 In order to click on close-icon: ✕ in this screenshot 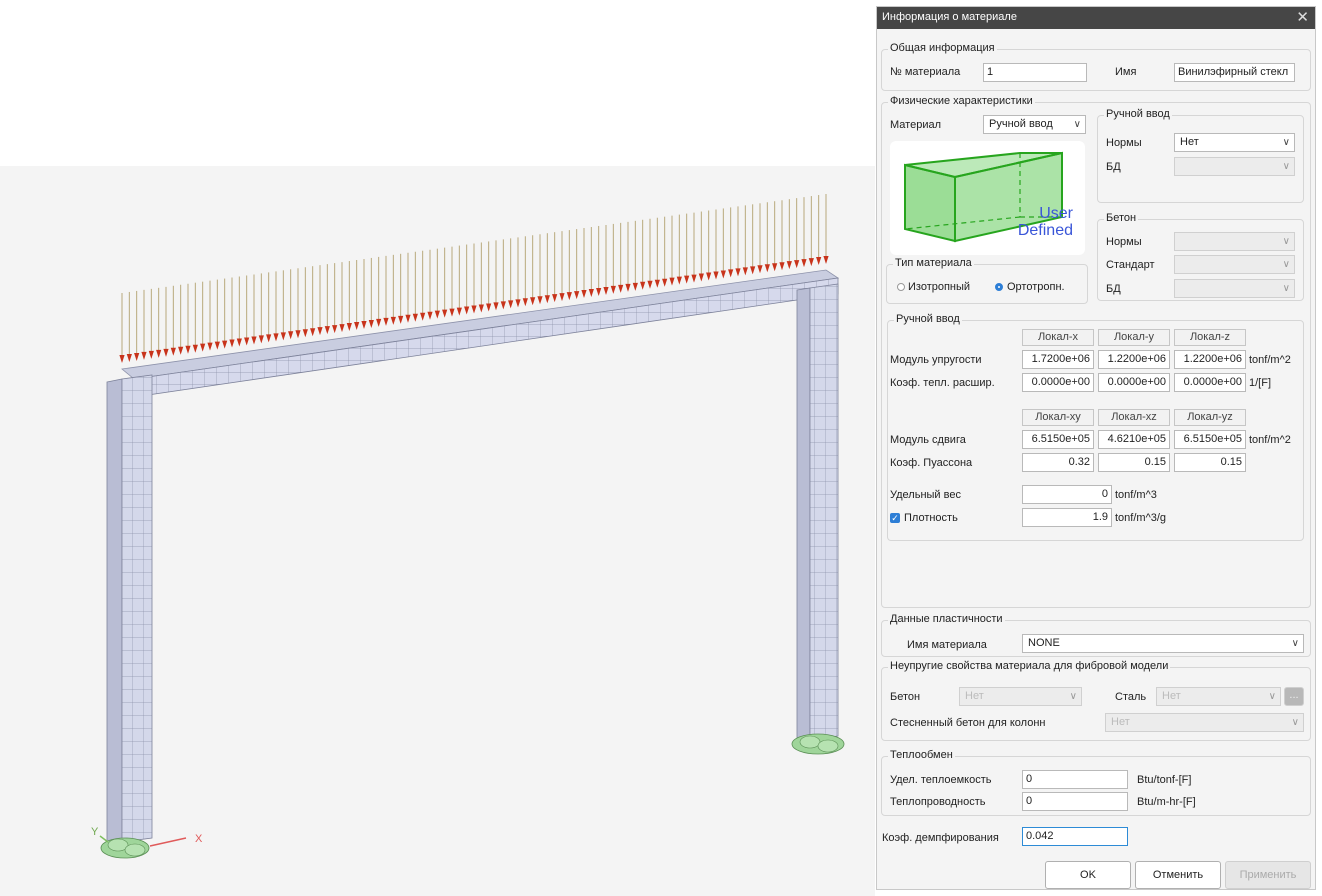, I will do `click(1302, 17)`.